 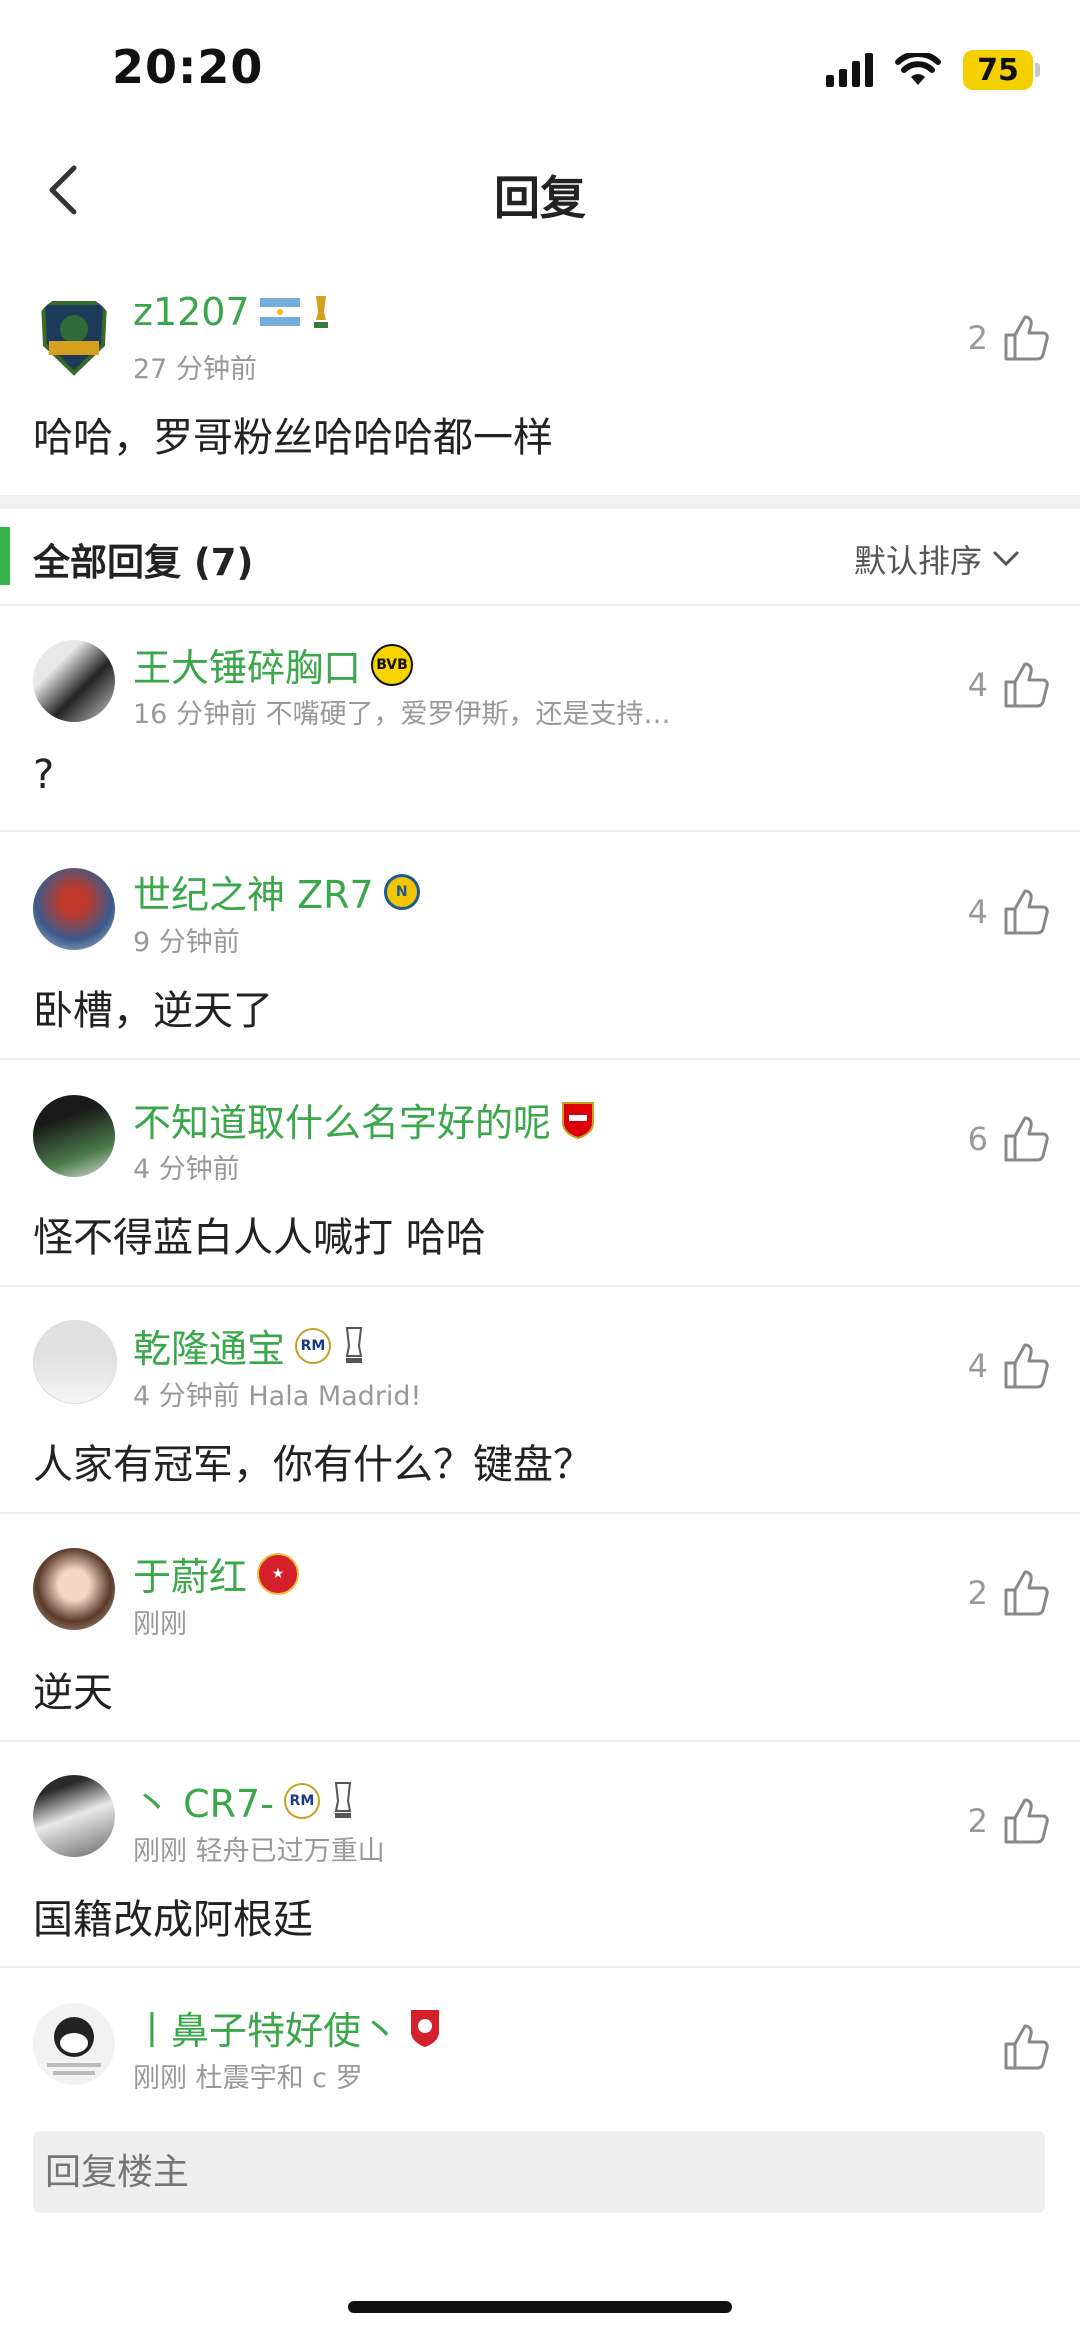 I want to click on reply-meta: 刚刚 轻舟已过万重山, so click(x=259, y=1848).